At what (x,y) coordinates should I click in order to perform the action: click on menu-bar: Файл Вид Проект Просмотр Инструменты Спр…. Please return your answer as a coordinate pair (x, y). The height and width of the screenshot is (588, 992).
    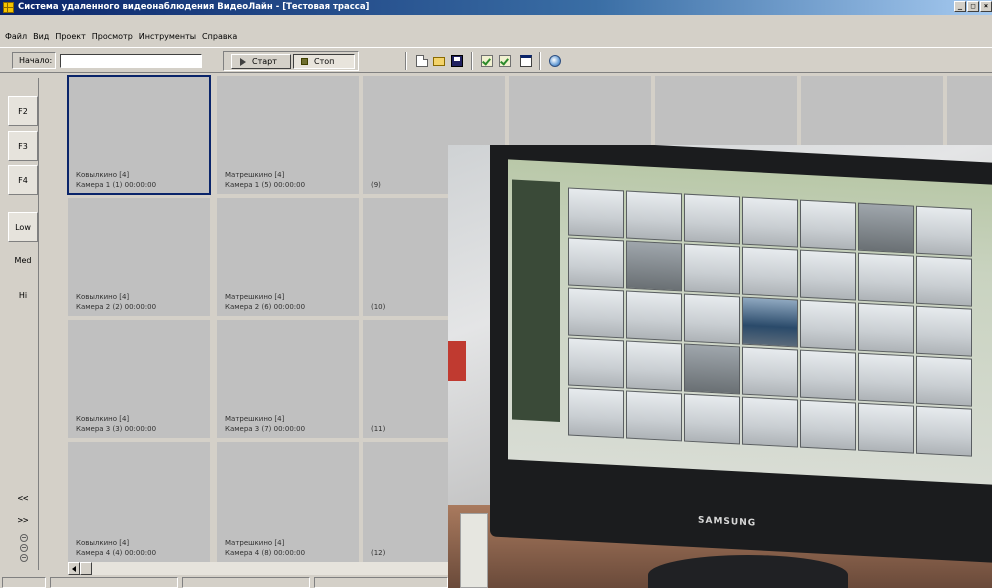
    Looking at the image, I should click on (496, 37).